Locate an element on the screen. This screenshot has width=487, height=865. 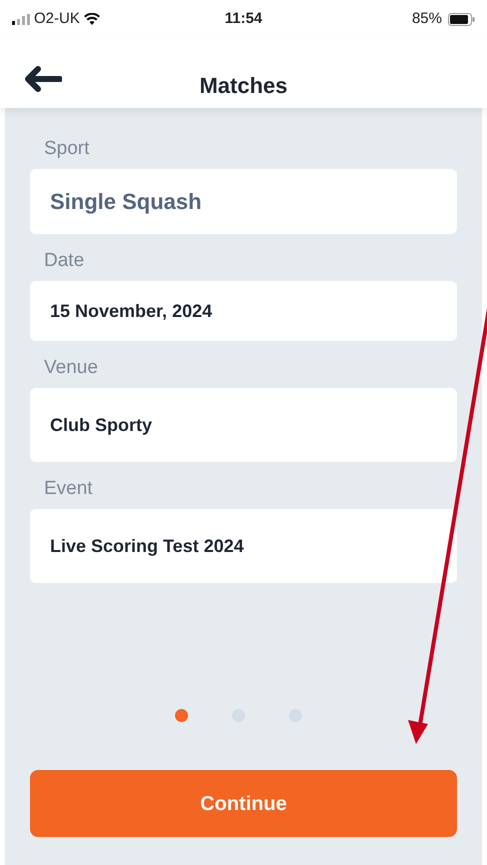
signal-icon is located at coordinates (21, 19).